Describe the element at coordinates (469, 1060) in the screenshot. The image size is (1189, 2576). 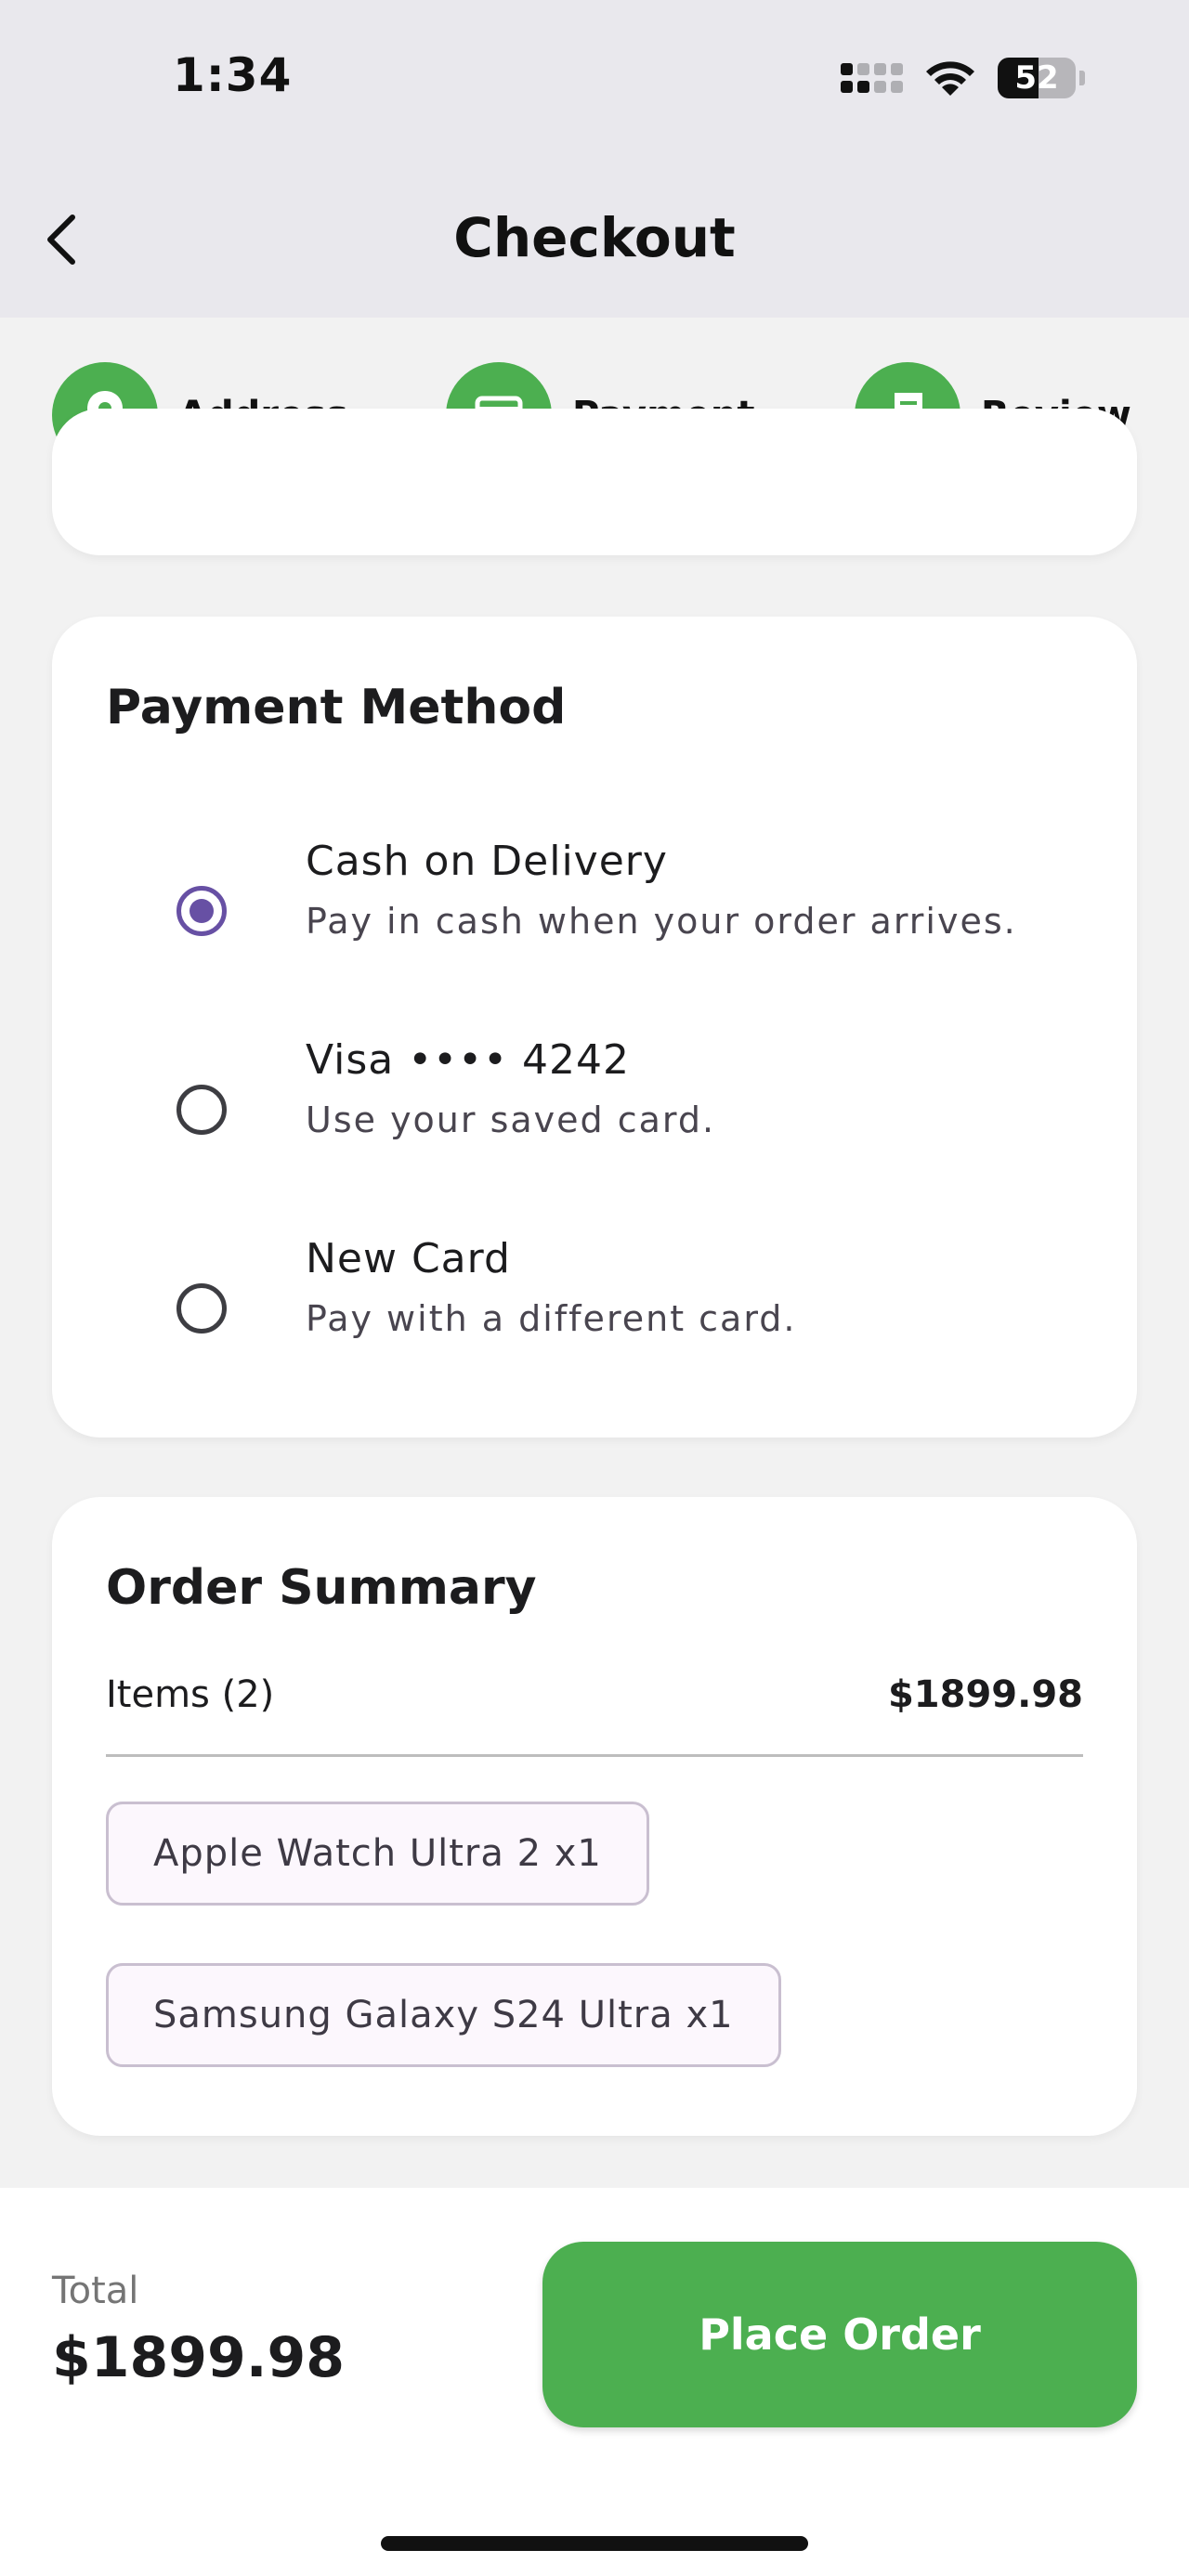
I see `option-title: Visa •••• 4242` at that location.